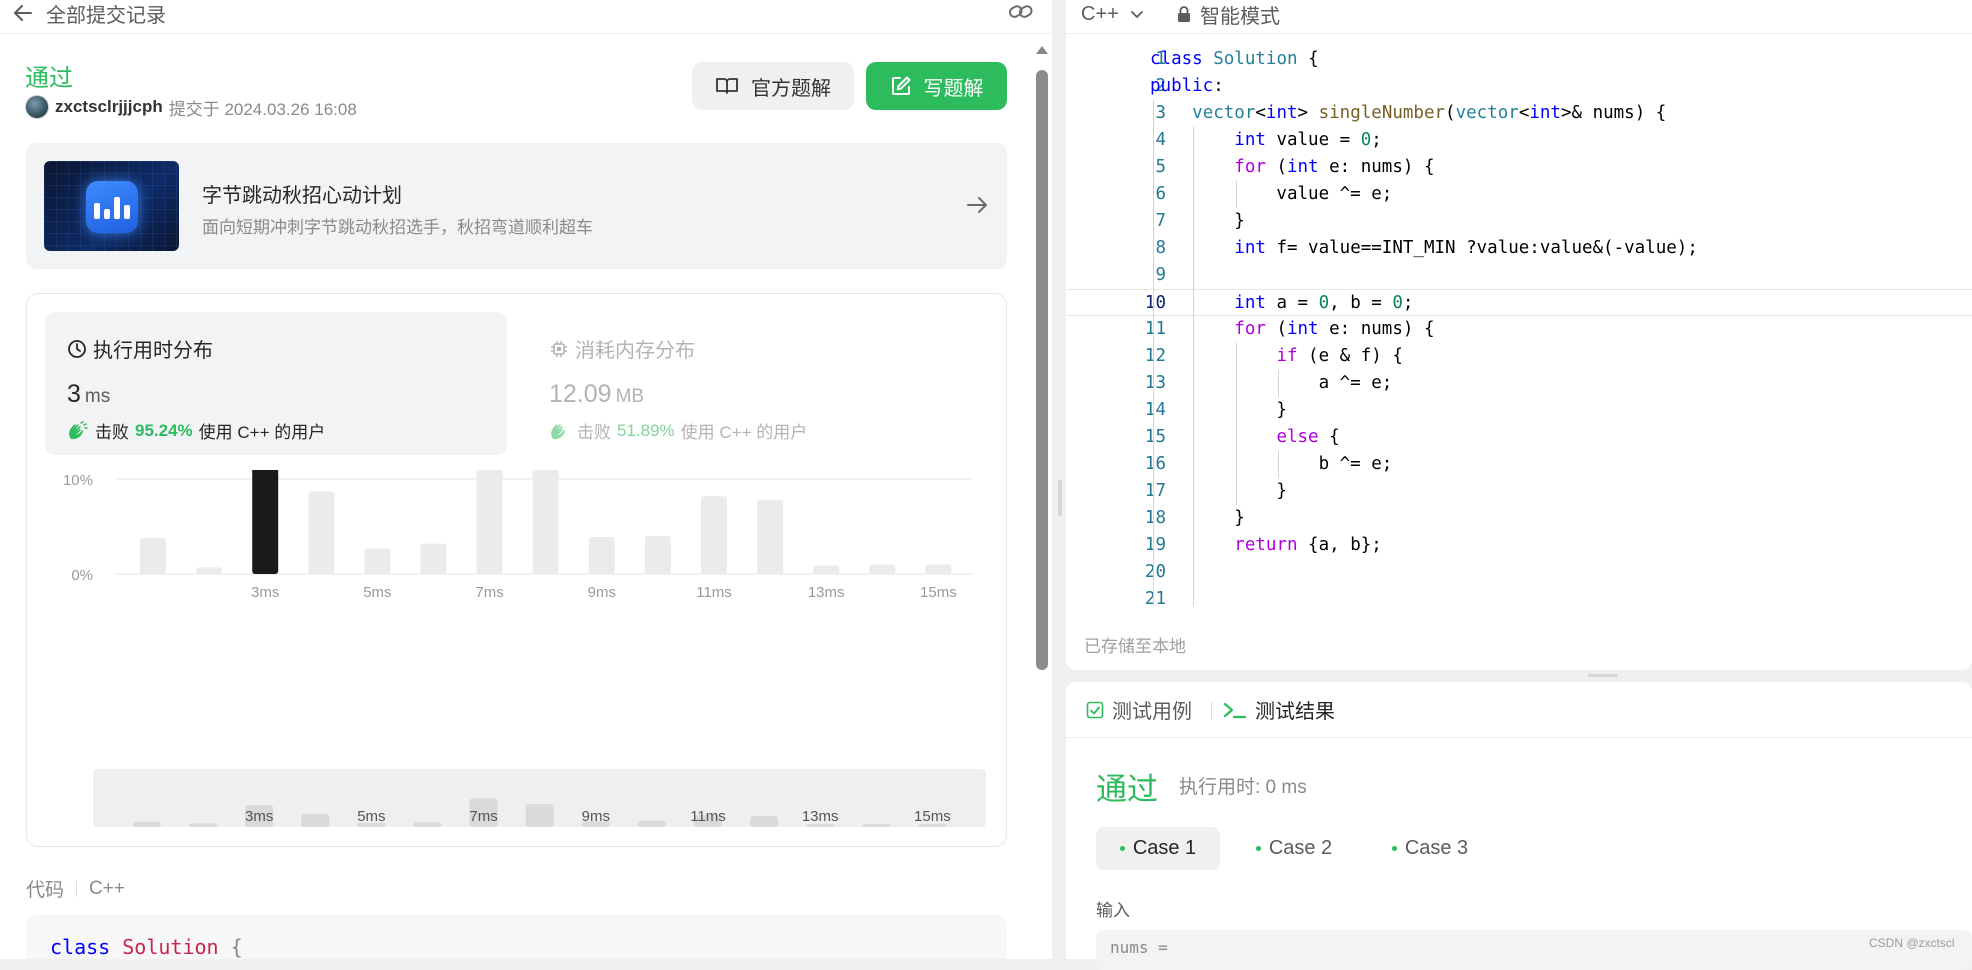 The height and width of the screenshot is (970, 1972). Describe the element at coordinates (1295, 712) in the screenshot. I see `tab-test-result-label: 测试结果` at that location.